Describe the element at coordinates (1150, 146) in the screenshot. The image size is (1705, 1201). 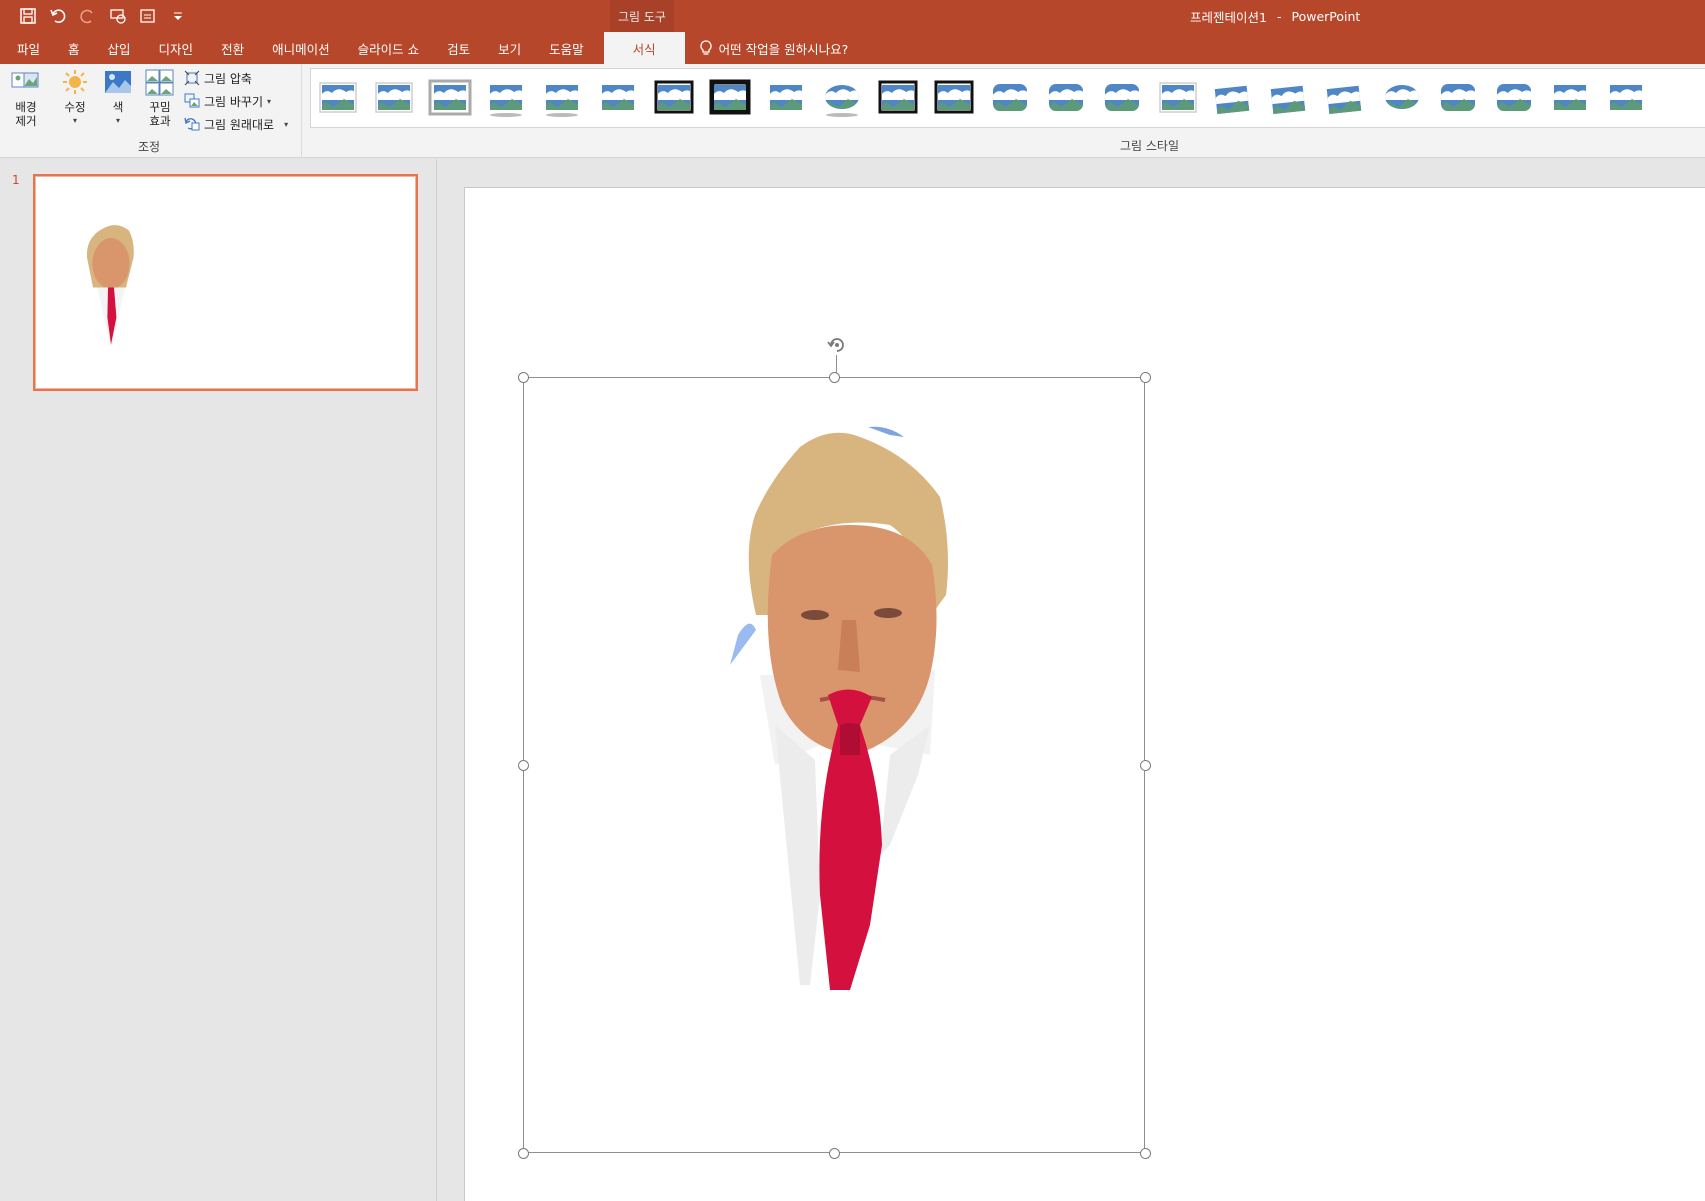
I see `picture-styles-group-label: 그림 스타일` at that location.